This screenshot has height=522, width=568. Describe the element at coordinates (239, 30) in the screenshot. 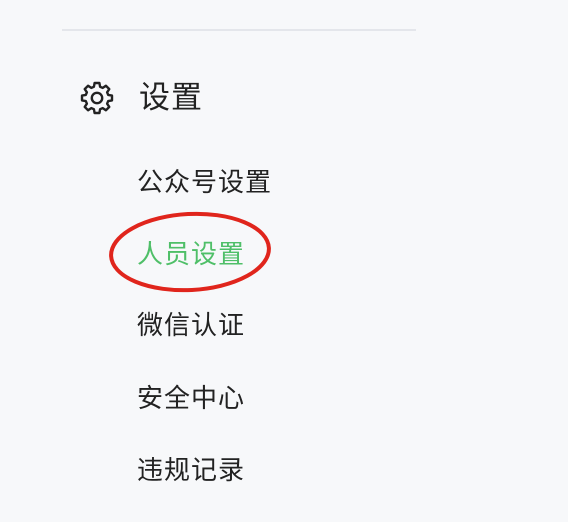

I see `section-divider` at that location.